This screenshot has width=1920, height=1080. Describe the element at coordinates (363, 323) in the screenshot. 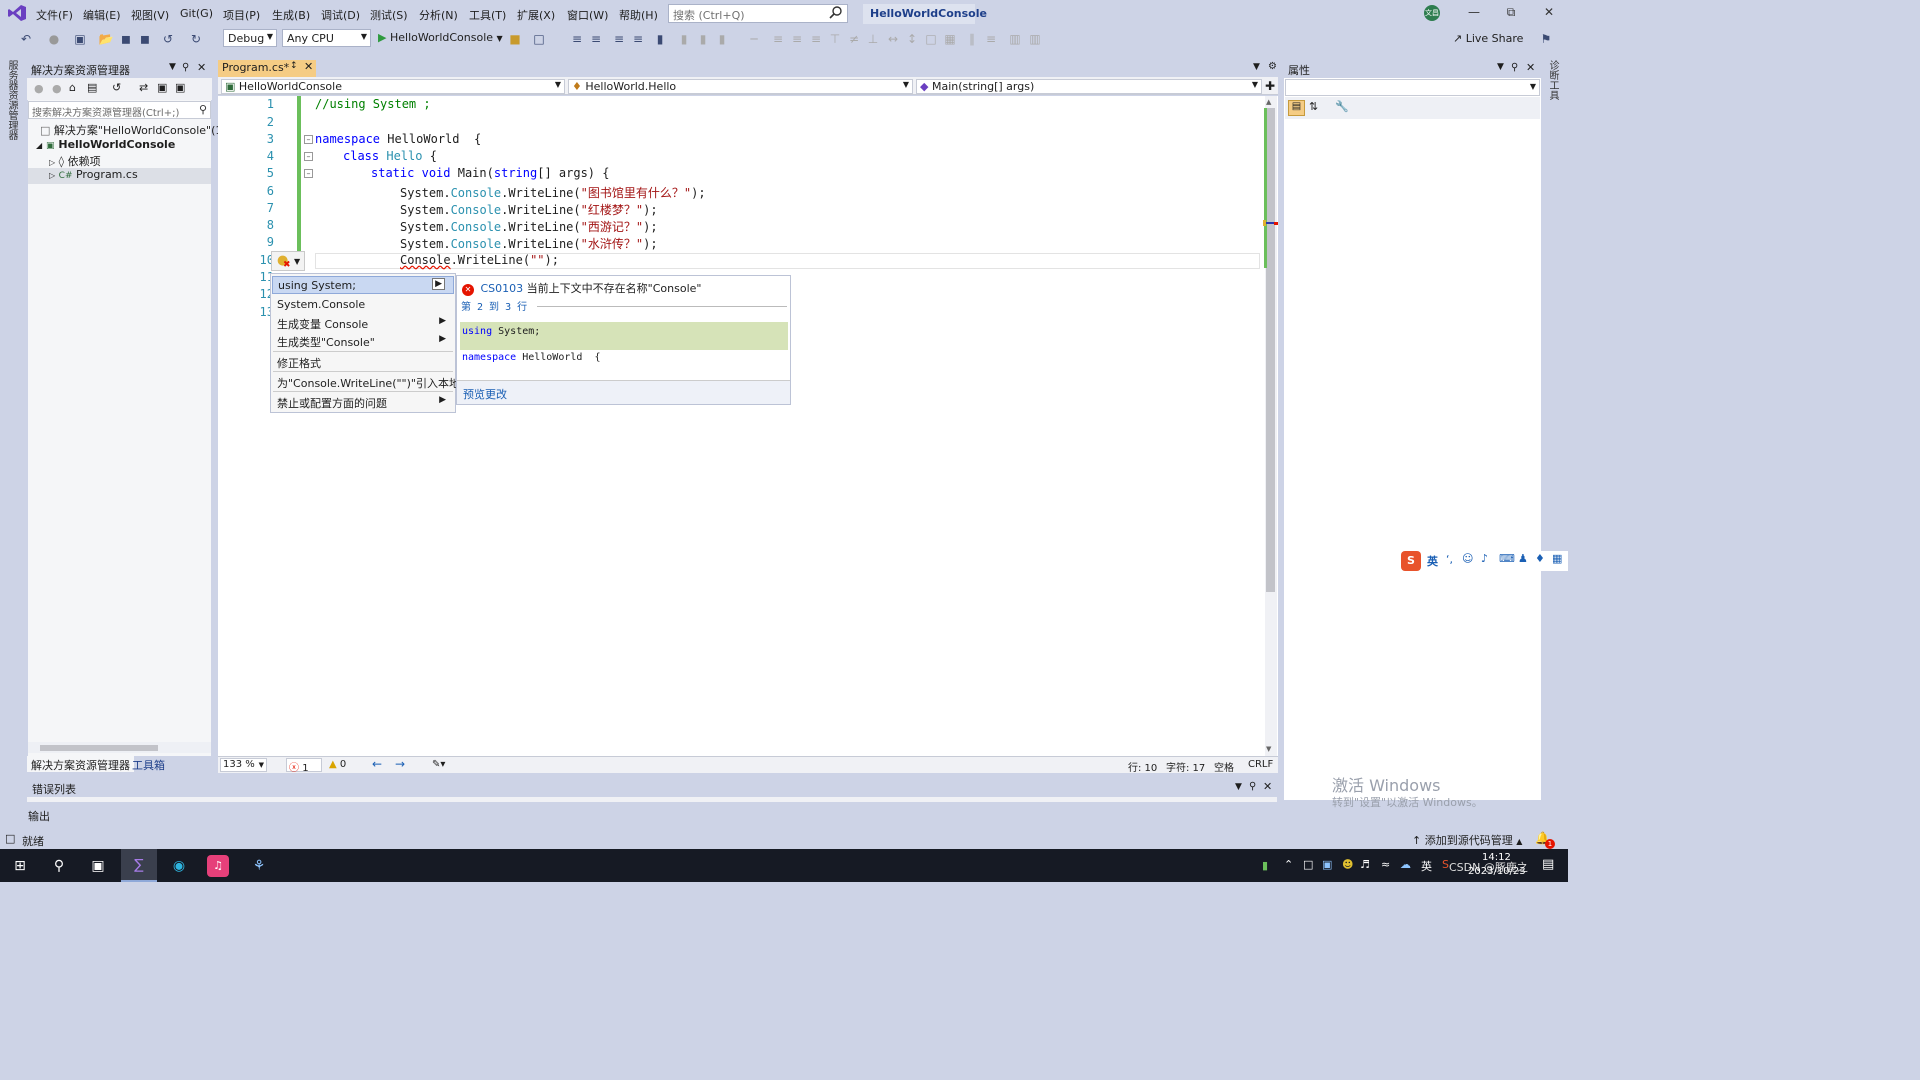

I see `action-generate-variable: 生成变量 Console ▶` at that location.